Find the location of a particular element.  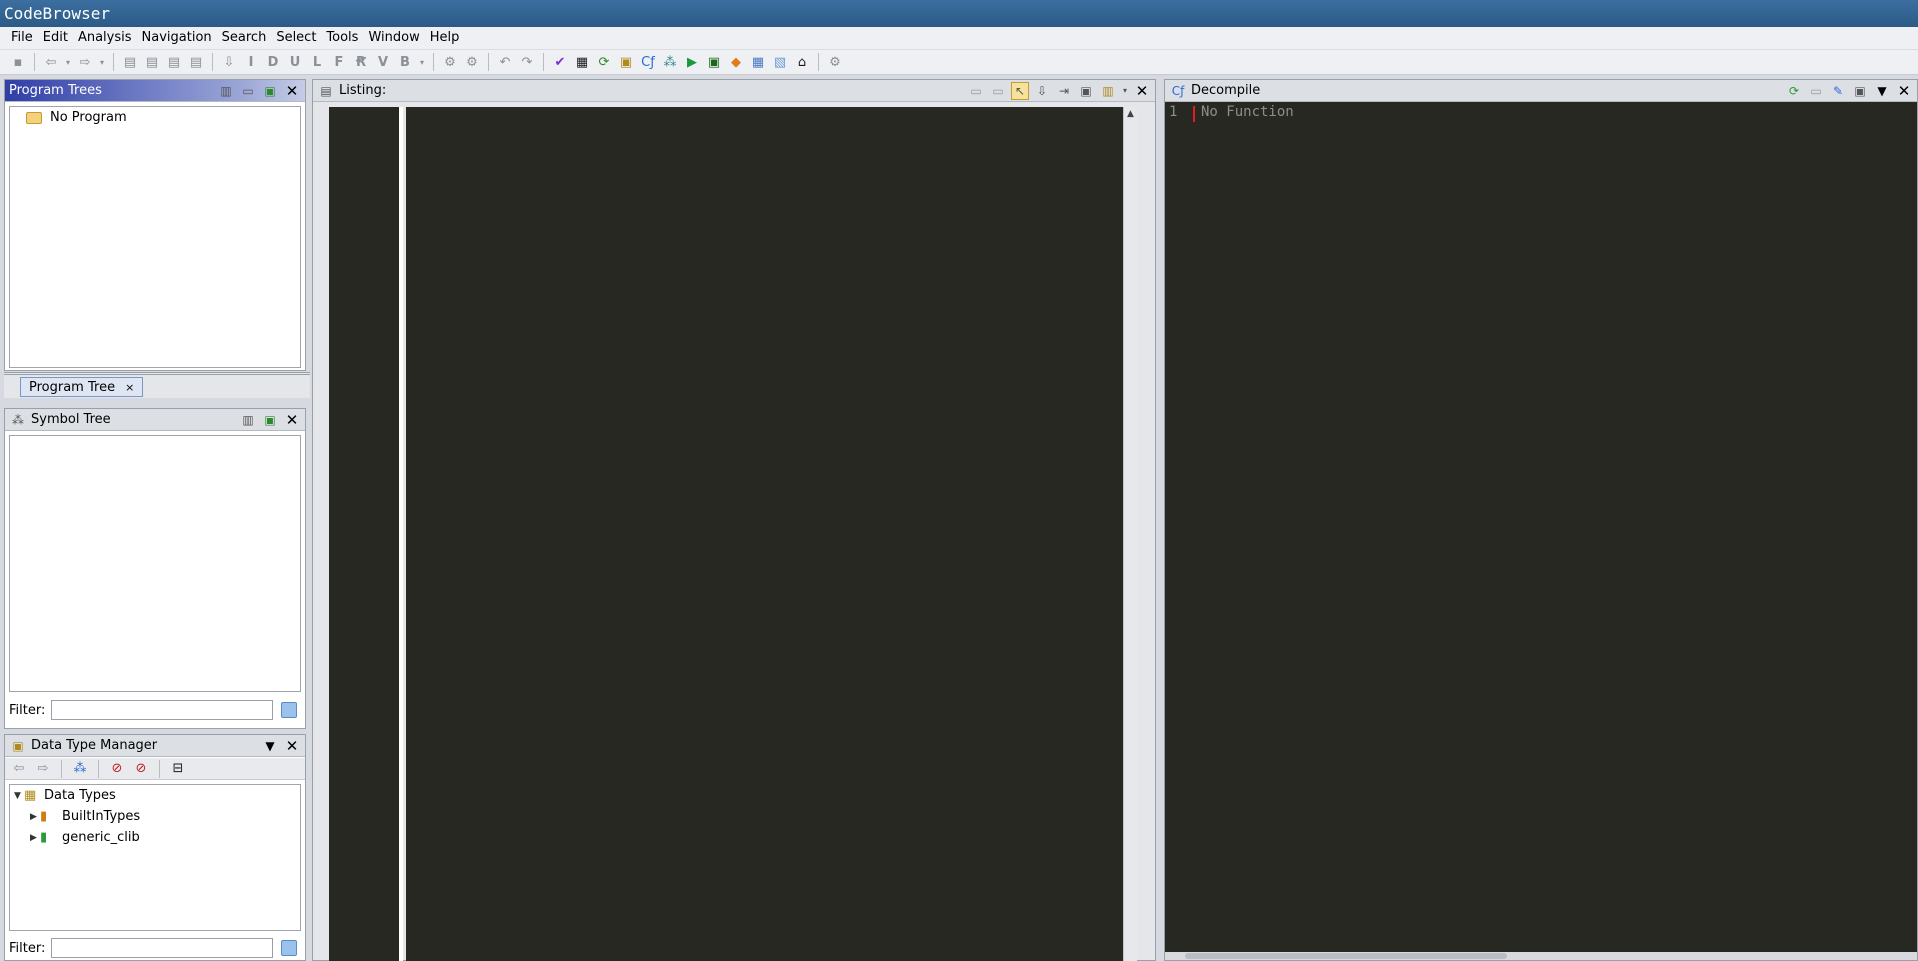

decompiler-icon: Cƒ is located at coordinates (648, 62).